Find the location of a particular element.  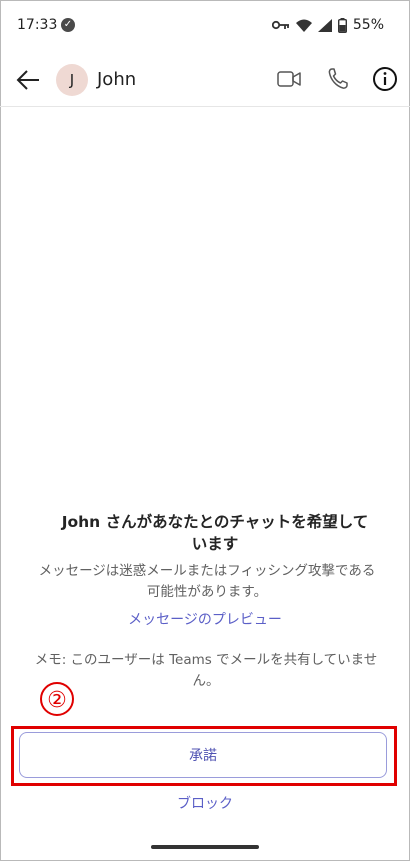

request-title: John さんがあなたとのチャットを希望して います is located at coordinates (215, 533).